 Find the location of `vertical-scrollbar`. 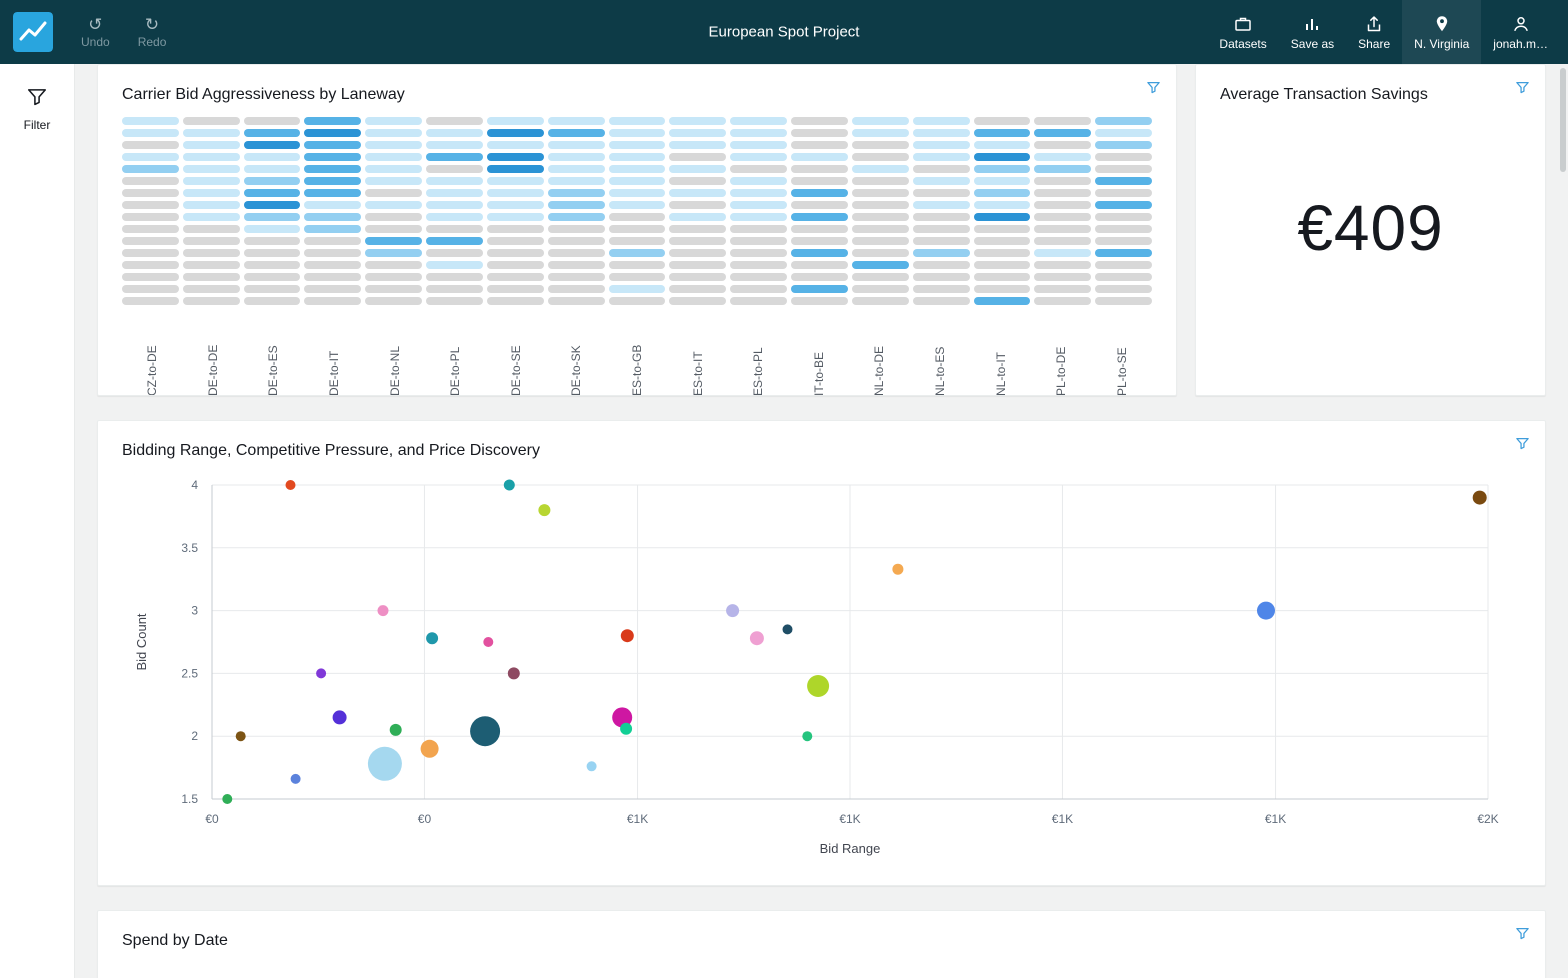

vertical-scrollbar is located at coordinates (1563, 120).